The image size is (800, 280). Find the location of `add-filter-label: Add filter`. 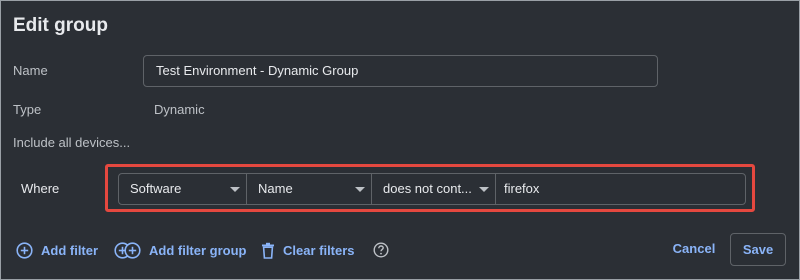

add-filter-label: Add filter is located at coordinates (70, 250).